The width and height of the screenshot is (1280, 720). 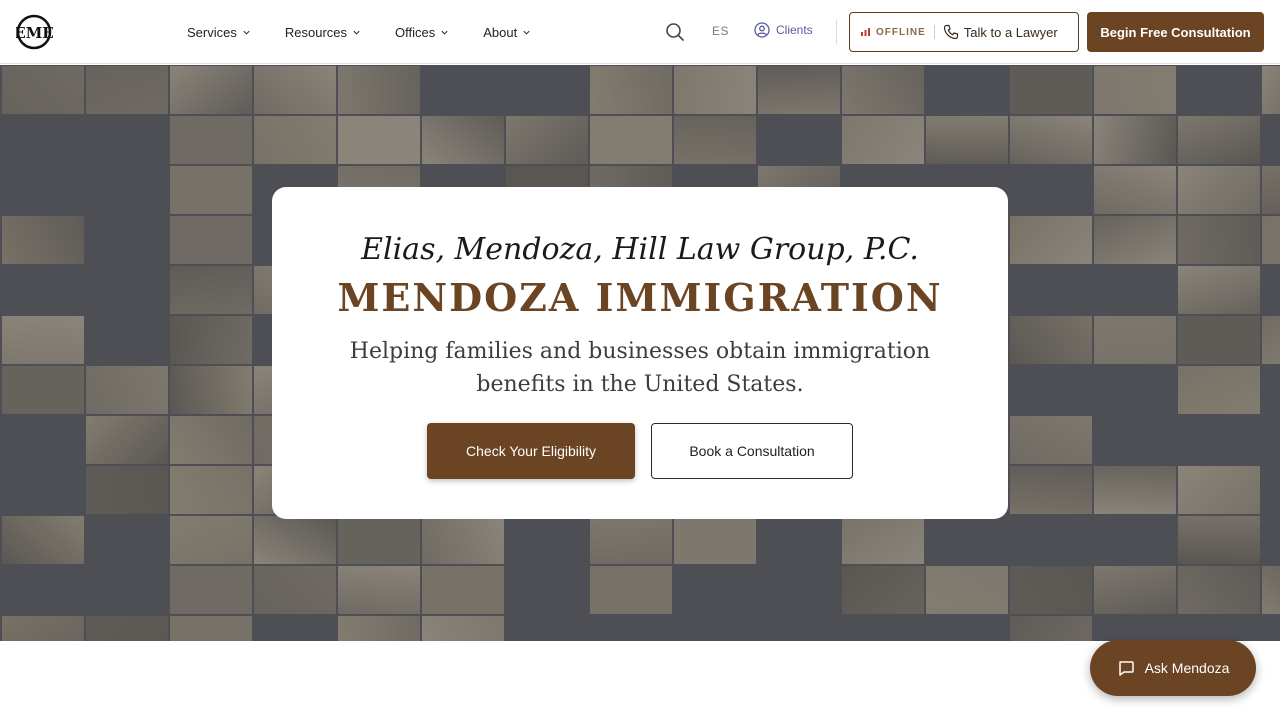 What do you see at coordinates (675, 32) in the screenshot?
I see `search-icon` at bounding box center [675, 32].